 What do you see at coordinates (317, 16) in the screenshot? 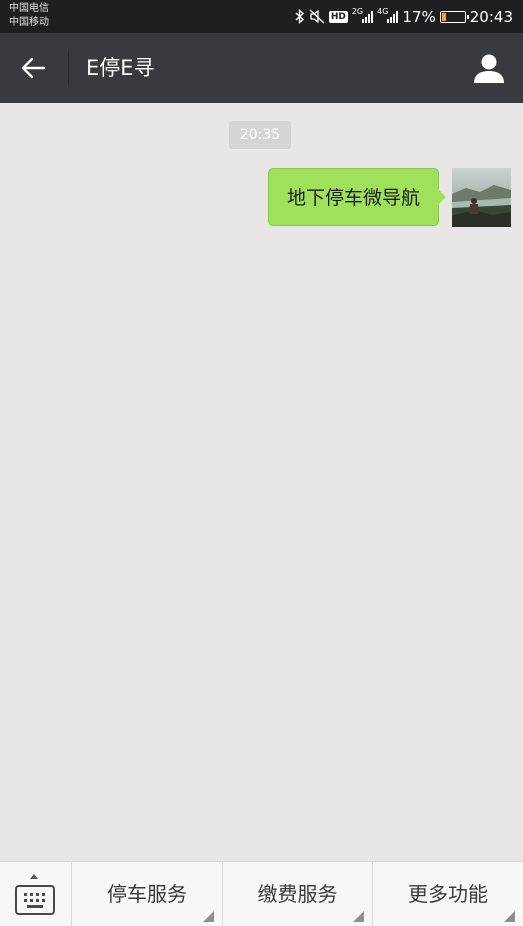
I see `mute-icon` at bounding box center [317, 16].